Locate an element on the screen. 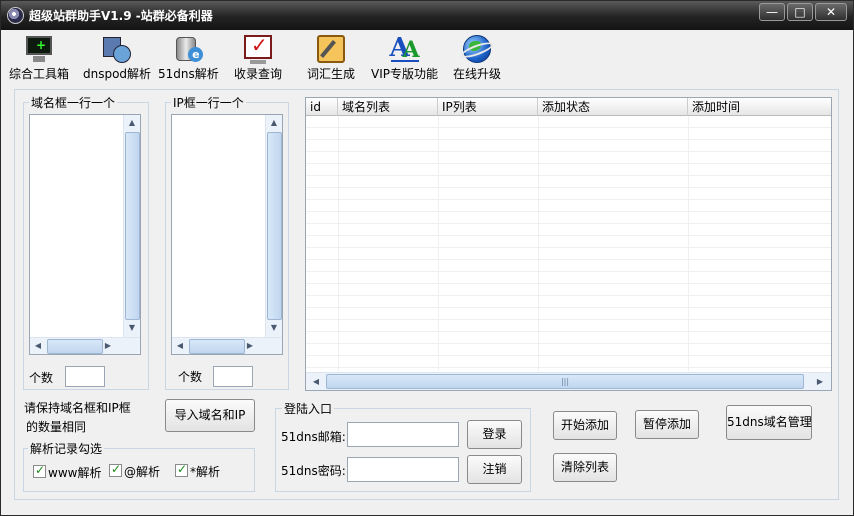 The image size is (854, 516). column-header-id: id is located at coordinates (322, 107).